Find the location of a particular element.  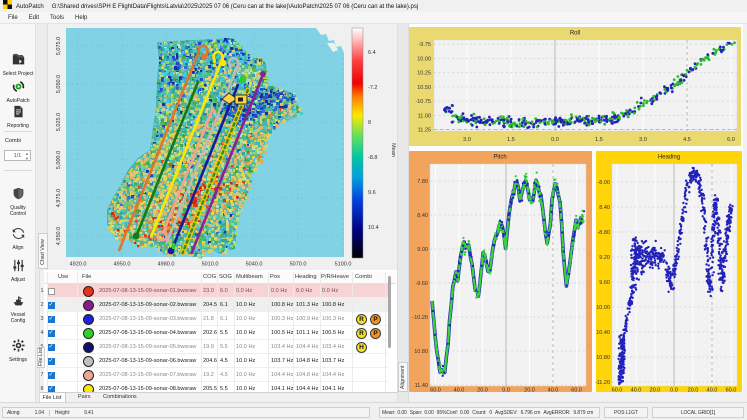

svg-text: 5,000.0 is located at coordinates (59, 160).